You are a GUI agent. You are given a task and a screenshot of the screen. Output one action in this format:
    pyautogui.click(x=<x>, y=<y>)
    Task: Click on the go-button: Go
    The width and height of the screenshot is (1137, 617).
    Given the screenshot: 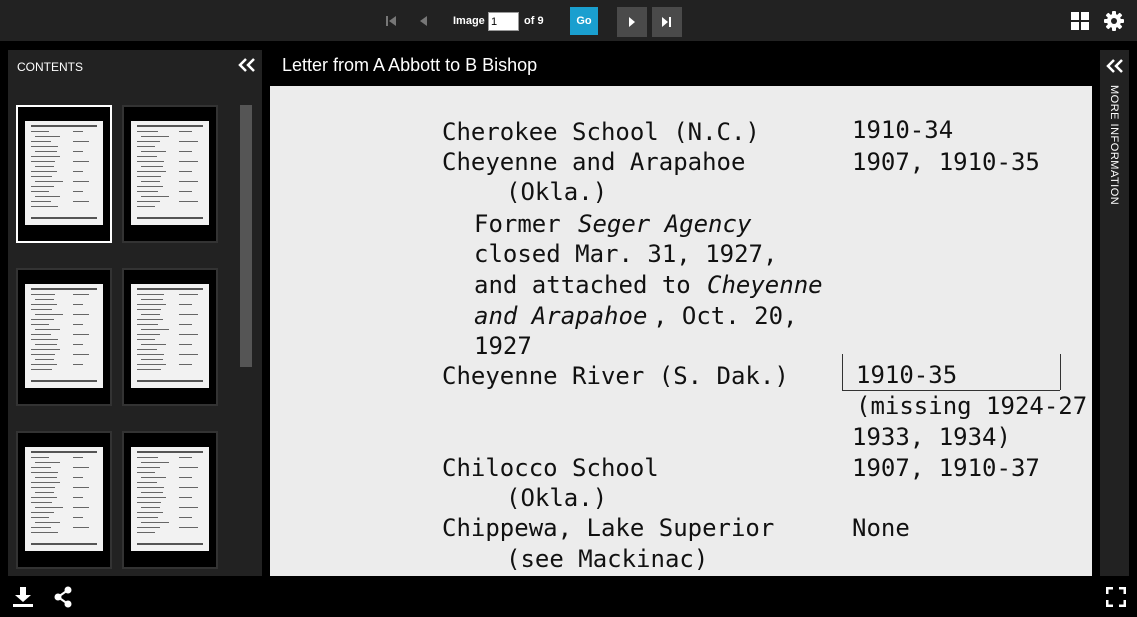 What is the action you would take?
    pyautogui.click(x=584, y=21)
    